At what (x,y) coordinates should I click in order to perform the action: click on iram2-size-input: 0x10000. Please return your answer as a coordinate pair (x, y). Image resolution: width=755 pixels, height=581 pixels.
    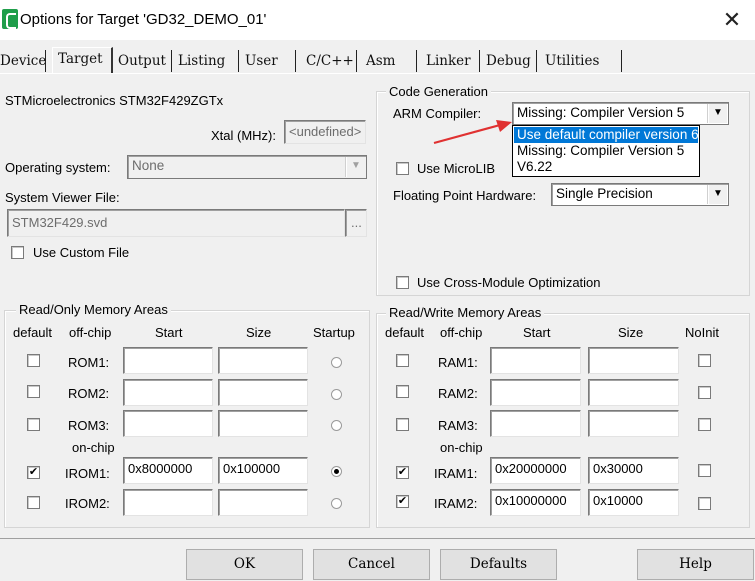
    Looking at the image, I should click on (633, 502).